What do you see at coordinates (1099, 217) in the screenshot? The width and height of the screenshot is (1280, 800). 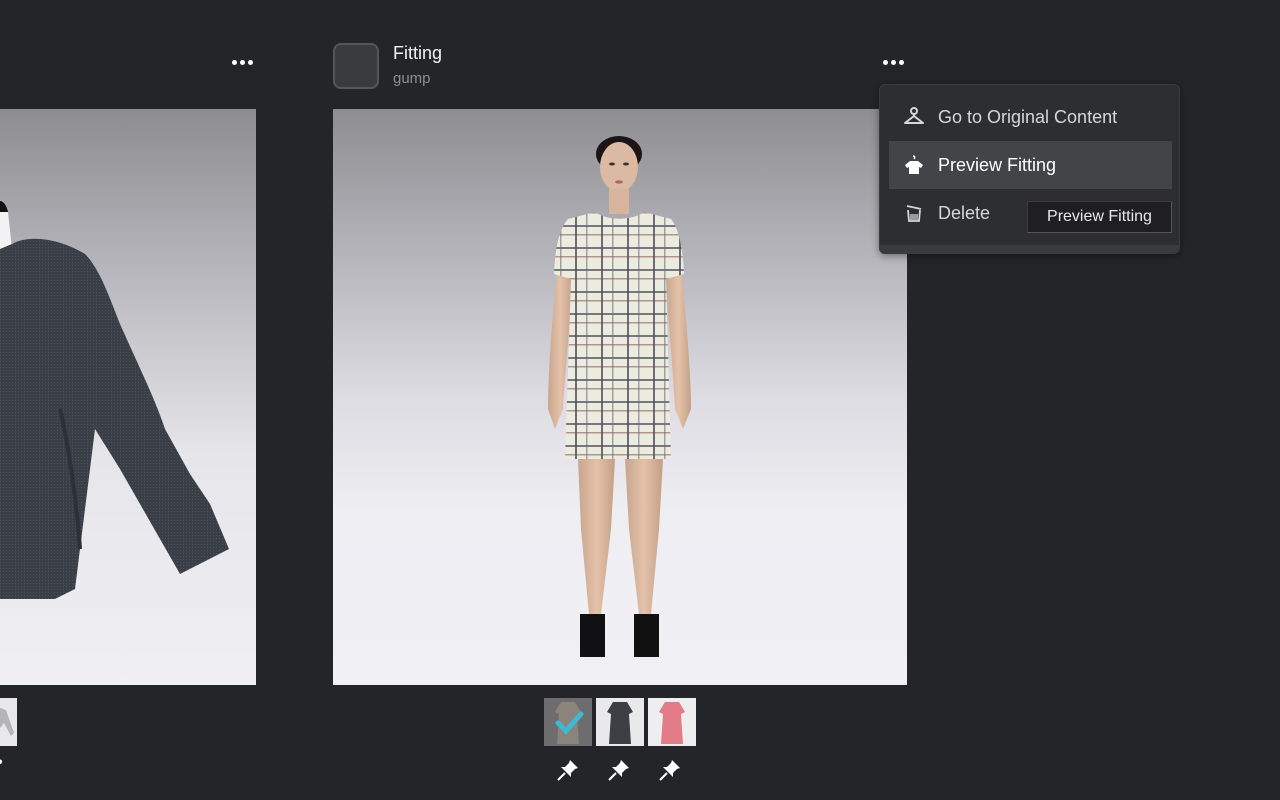 I see `tooltip: Preview Fitting` at bounding box center [1099, 217].